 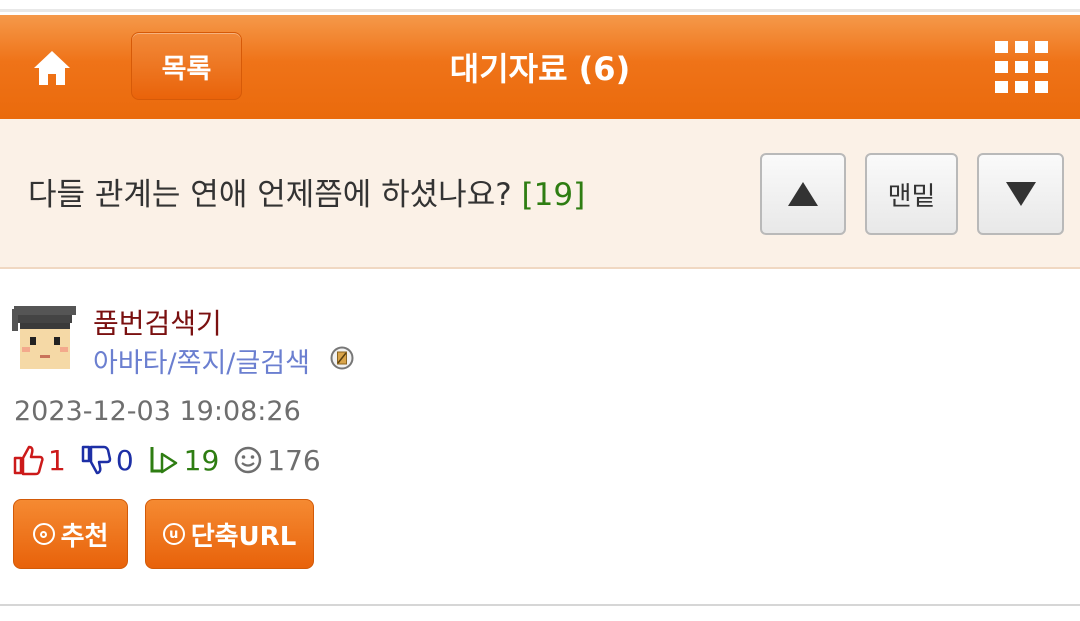 What do you see at coordinates (294, 460) in the screenshot?
I see `view-count: 176` at bounding box center [294, 460].